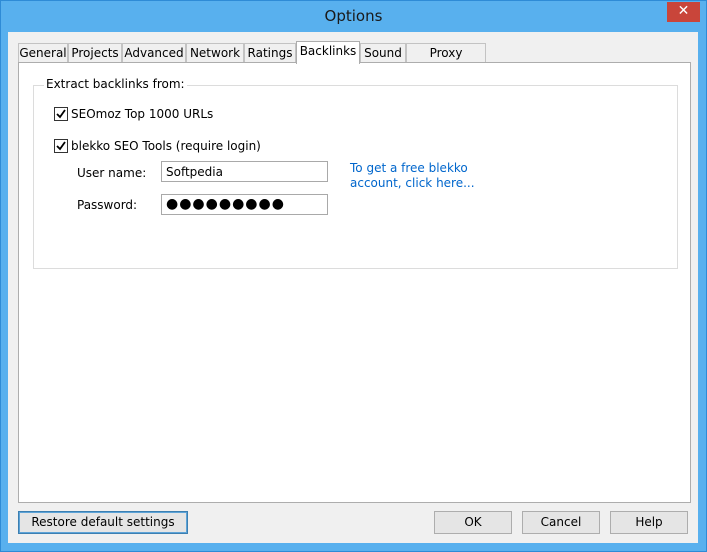 Image resolution: width=707 pixels, height=552 pixels. What do you see at coordinates (473, 522) in the screenshot?
I see `ok-button: OK` at bounding box center [473, 522].